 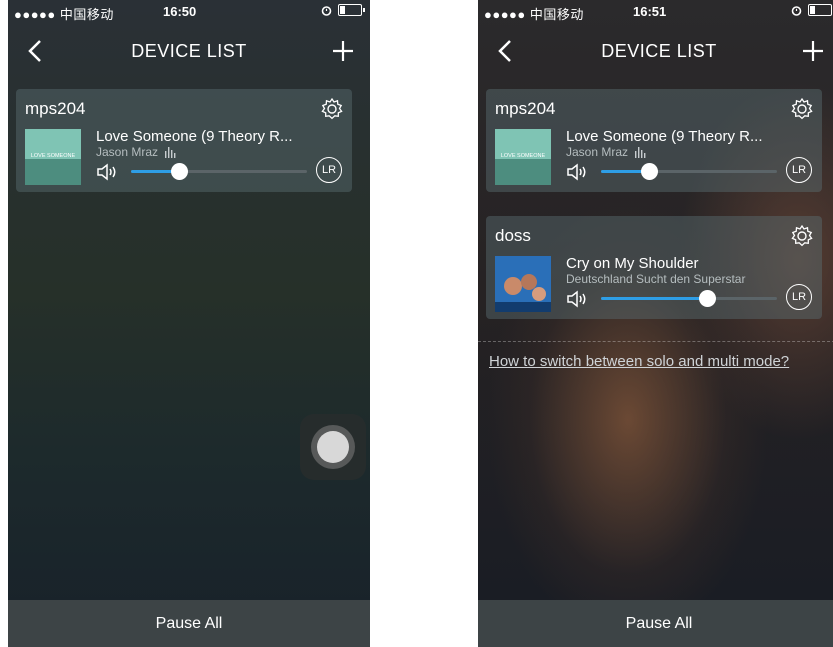 I want to click on artist-name: Deutschland Sucht den Superstar, so click(x=656, y=279).